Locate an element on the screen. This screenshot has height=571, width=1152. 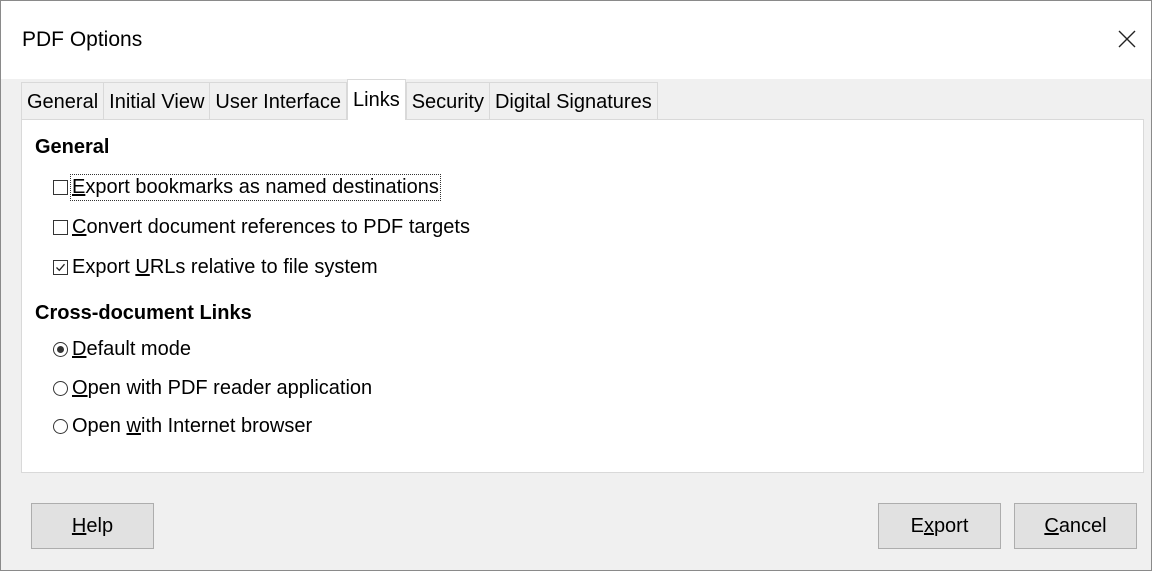
tab-label: Initial View is located at coordinates (157, 102).